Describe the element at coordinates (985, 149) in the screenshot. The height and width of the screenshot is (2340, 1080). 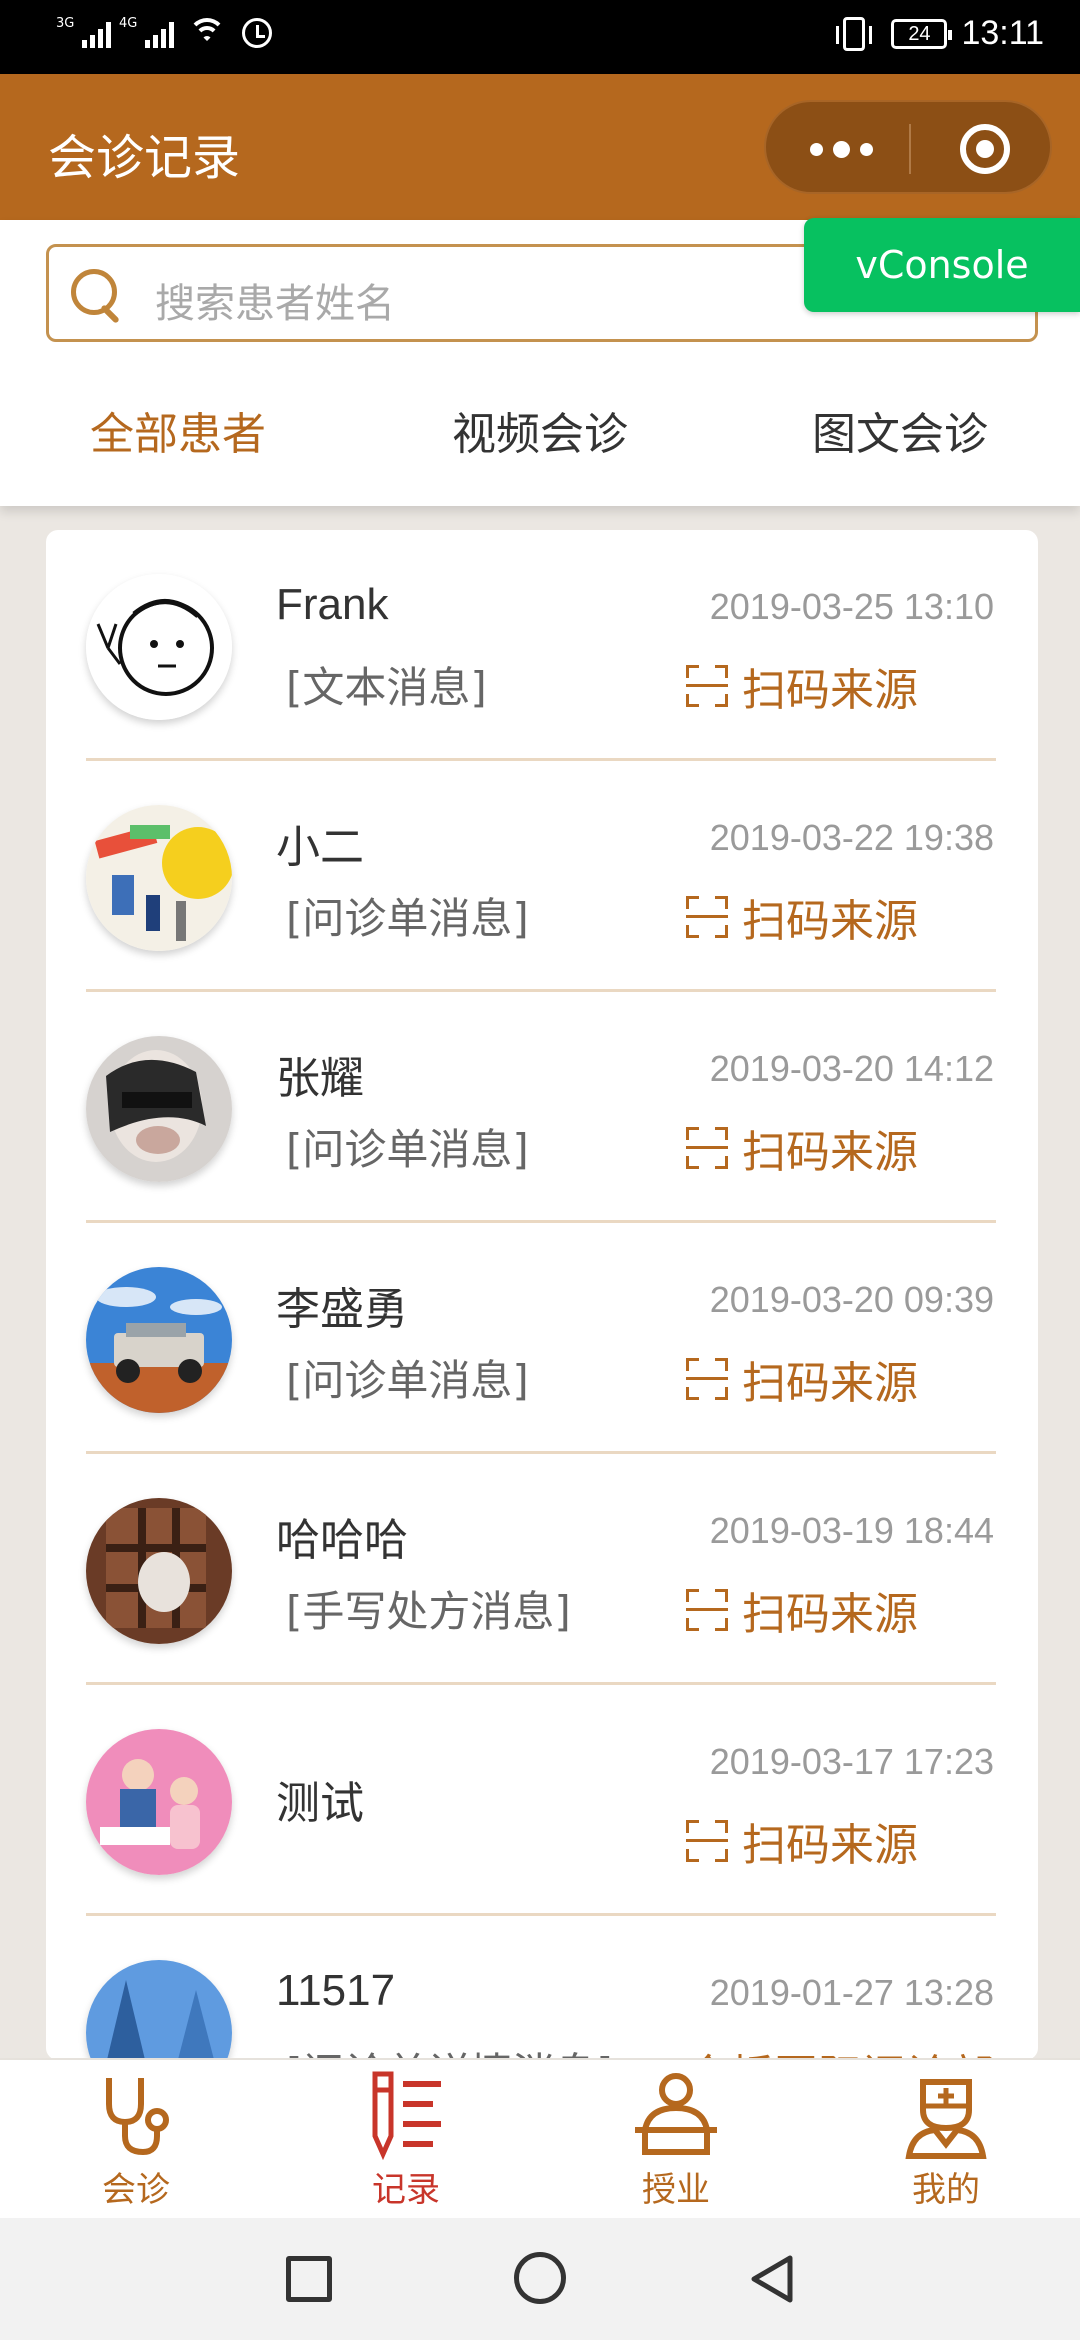
I see `close-mini-program-icon` at that location.